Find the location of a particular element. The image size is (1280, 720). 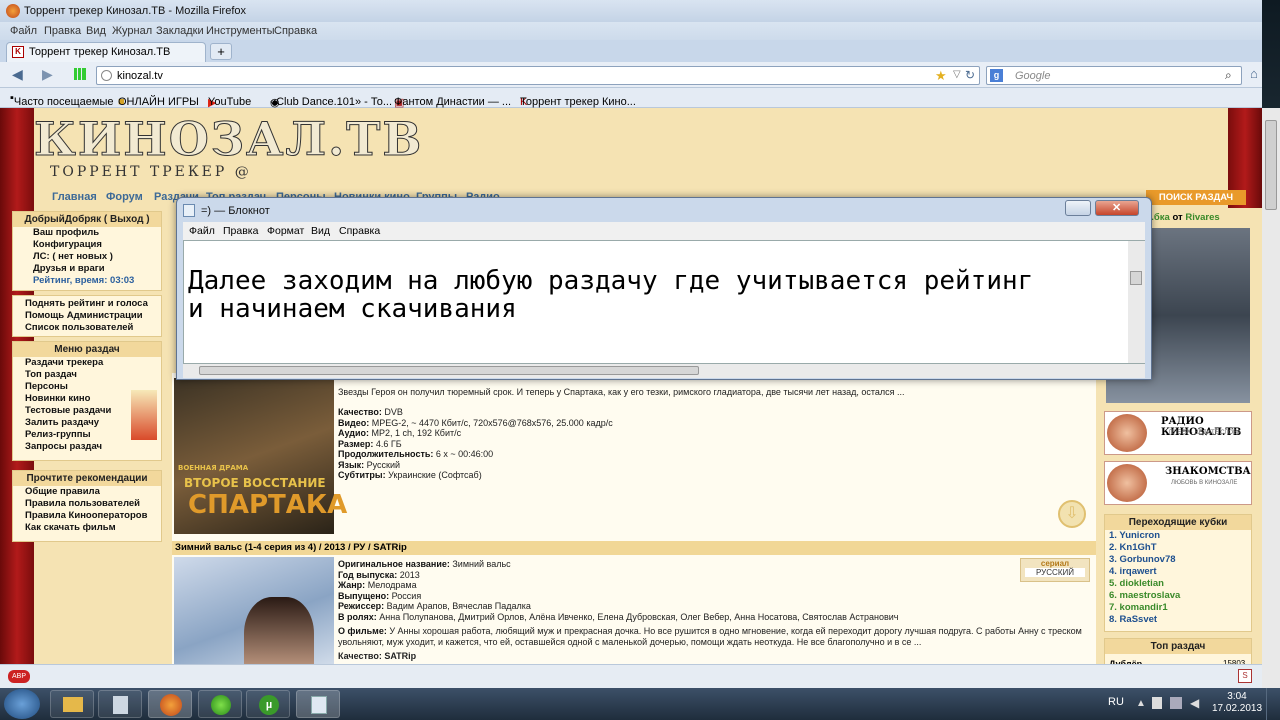

menu-item-help: Справка is located at coordinates (295, 31).